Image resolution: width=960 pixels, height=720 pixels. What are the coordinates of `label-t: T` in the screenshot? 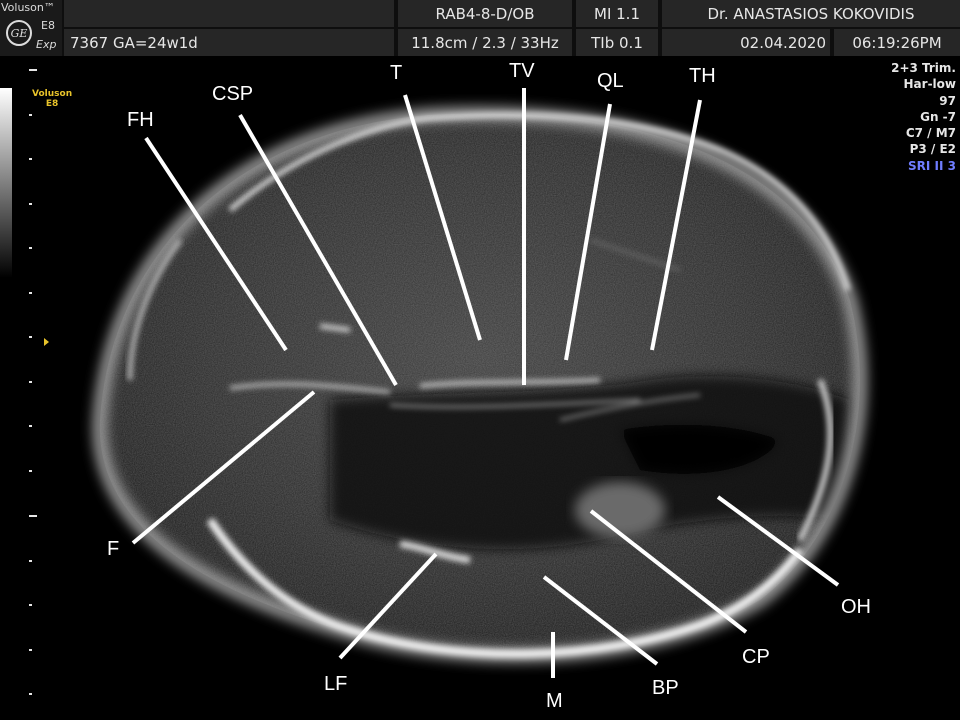 It's located at (396, 73).